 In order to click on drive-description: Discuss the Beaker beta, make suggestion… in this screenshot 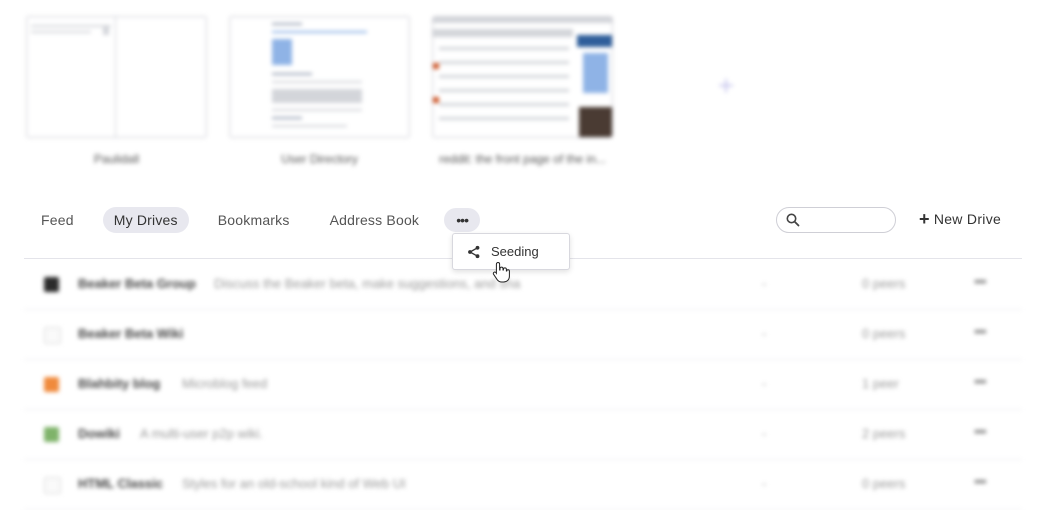, I will do `click(367, 283)`.